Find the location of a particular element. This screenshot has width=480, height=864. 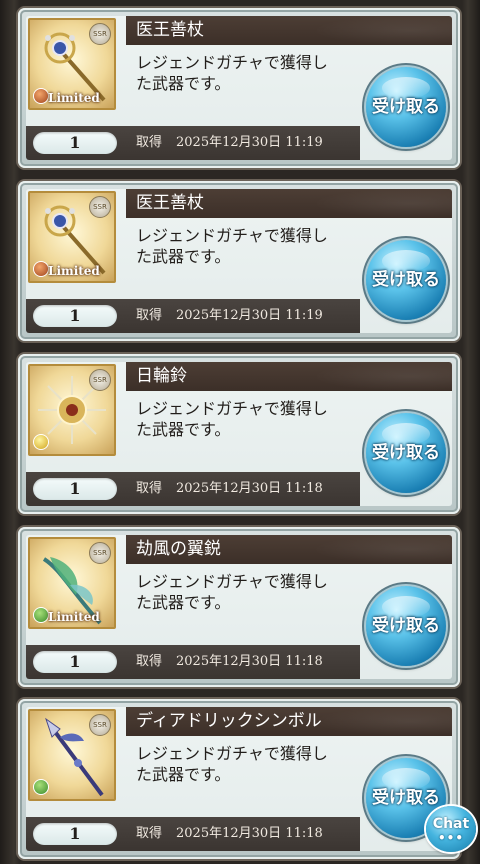

item-name: 劫風の翼鋭 is located at coordinates (289, 549).